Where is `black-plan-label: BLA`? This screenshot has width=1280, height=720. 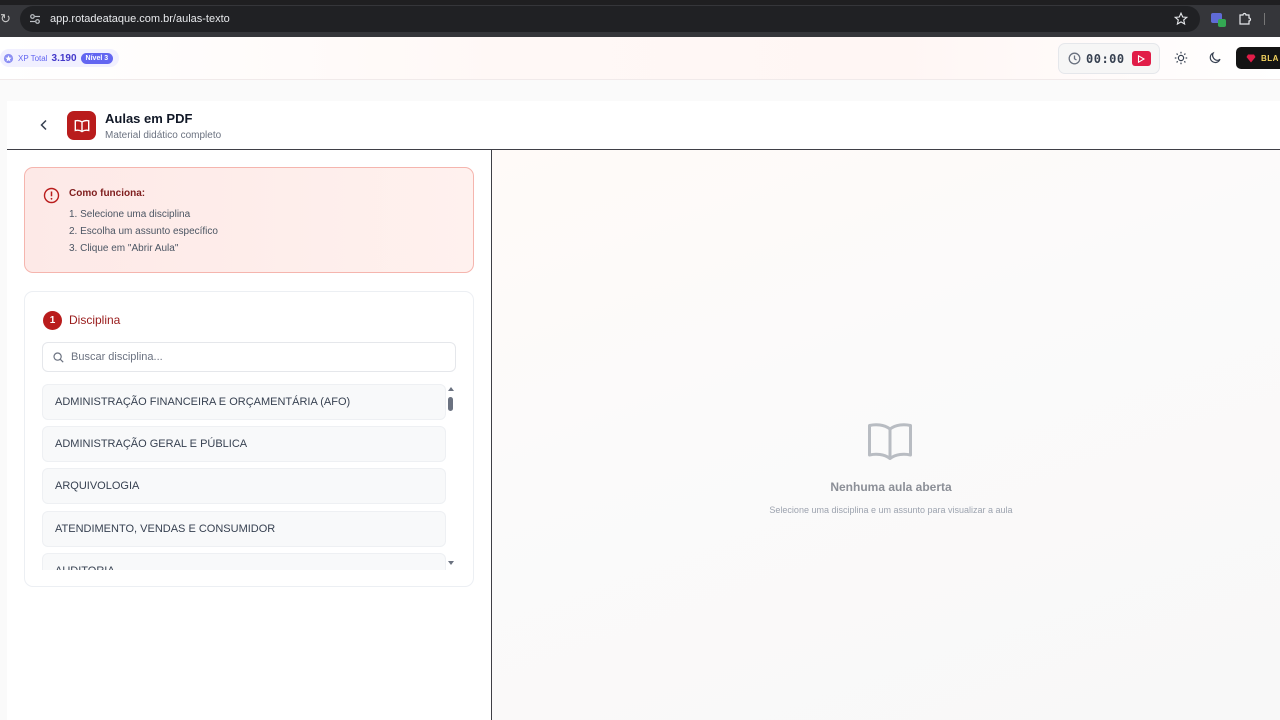 black-plan-label: BLA is located at coordinates (1270, 58).